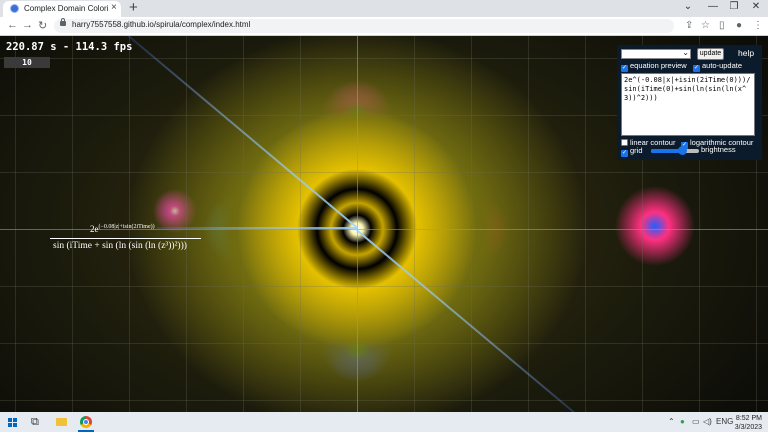 Image resolution: width=768 pixels, height=432 pixels. I want to click on reload-button: ↻, so click(42, 25).